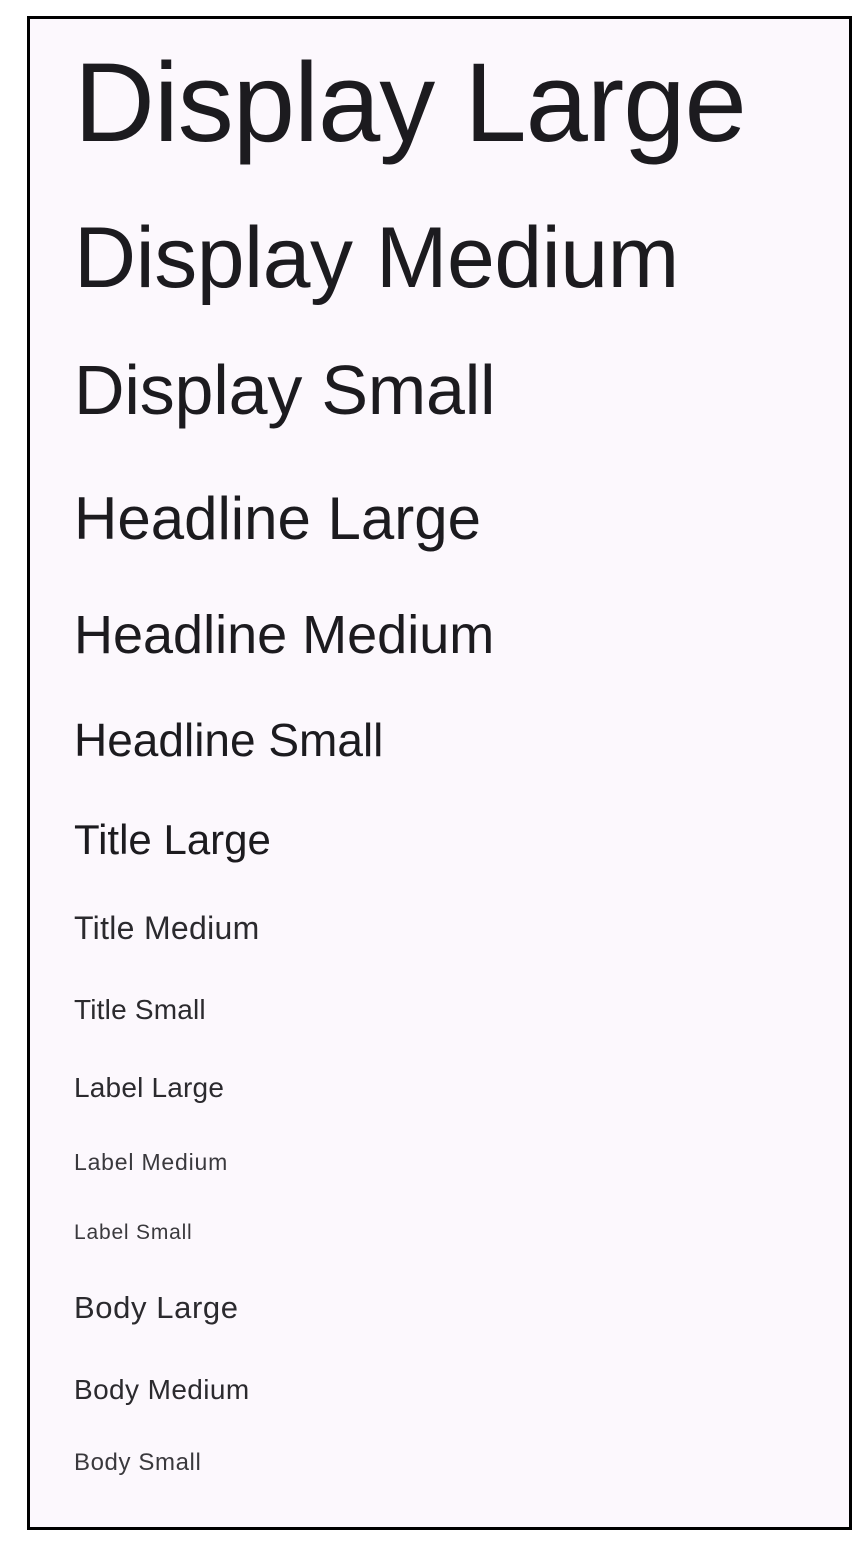 The image size is (868, 1552). Describe the element at coordinates (151, 1162) in the screenshot. I see `label-medium-text: Label Medium` at that location.